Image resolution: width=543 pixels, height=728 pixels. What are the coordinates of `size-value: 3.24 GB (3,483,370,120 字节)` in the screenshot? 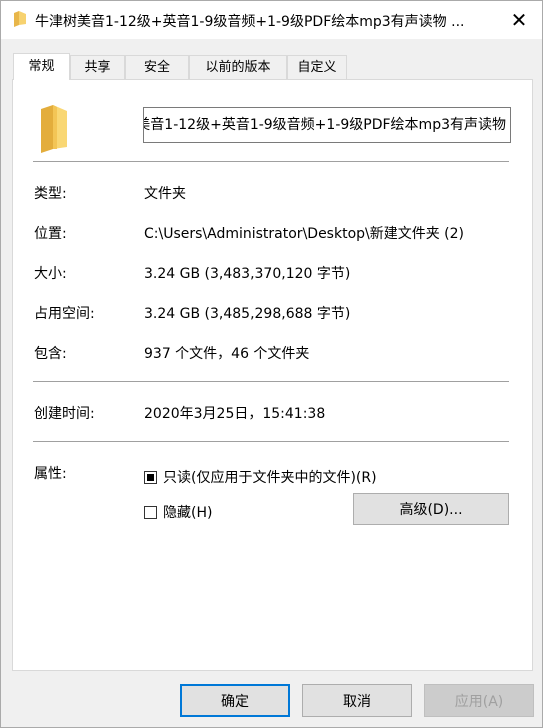 It's located at (247, 274).